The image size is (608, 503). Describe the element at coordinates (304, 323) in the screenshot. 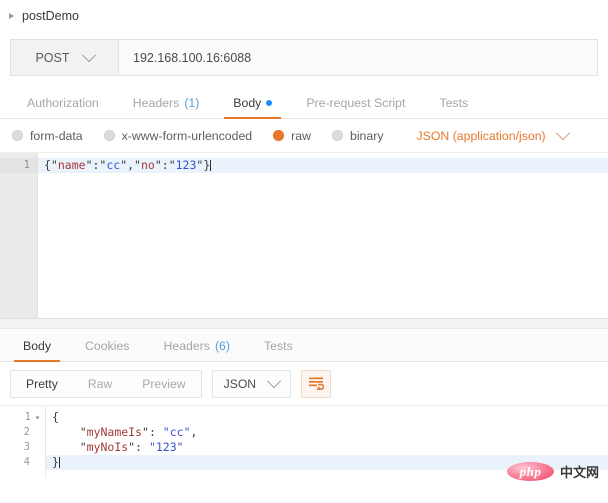

I see `panel-splitter` at that location.